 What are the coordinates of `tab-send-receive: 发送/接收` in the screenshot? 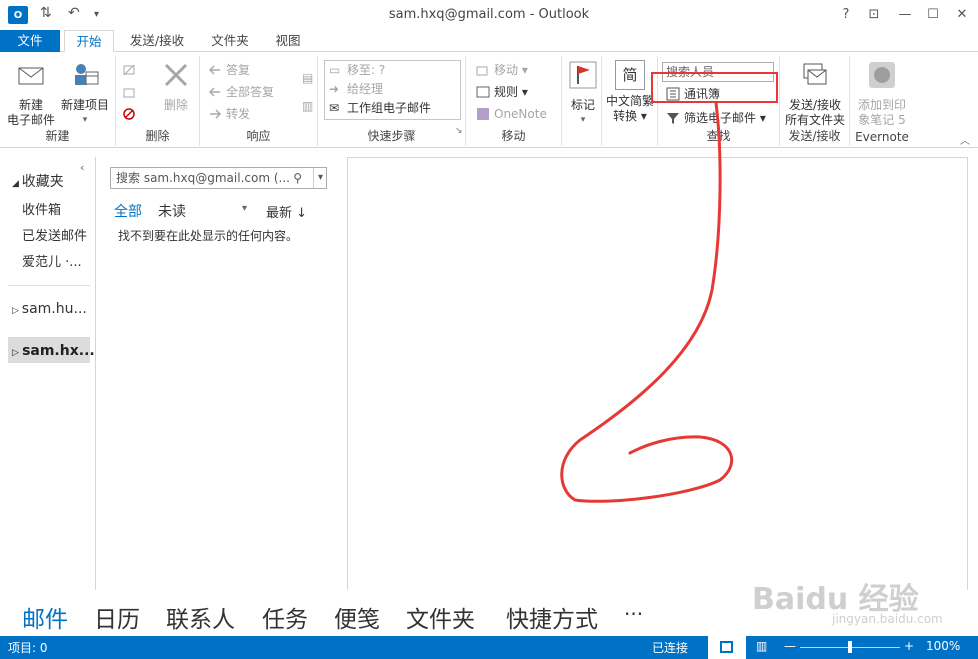 It's located at (157, 41).